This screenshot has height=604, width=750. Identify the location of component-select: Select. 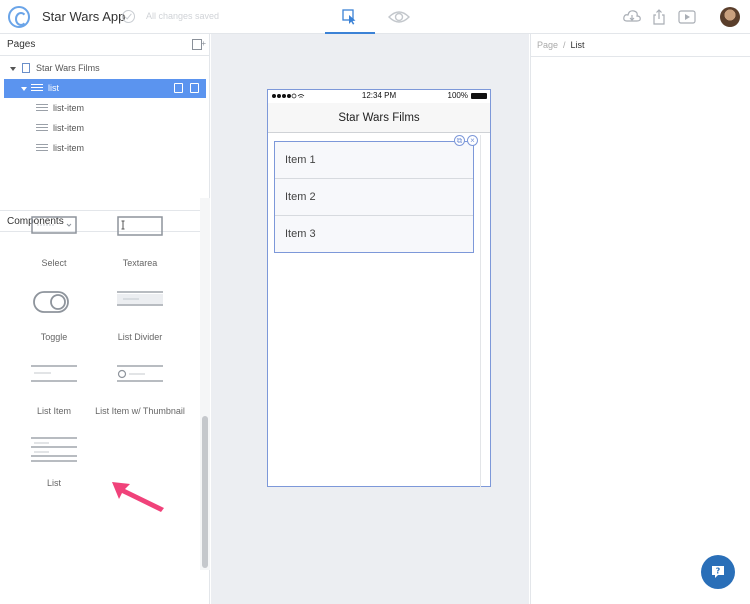
(54, 246).